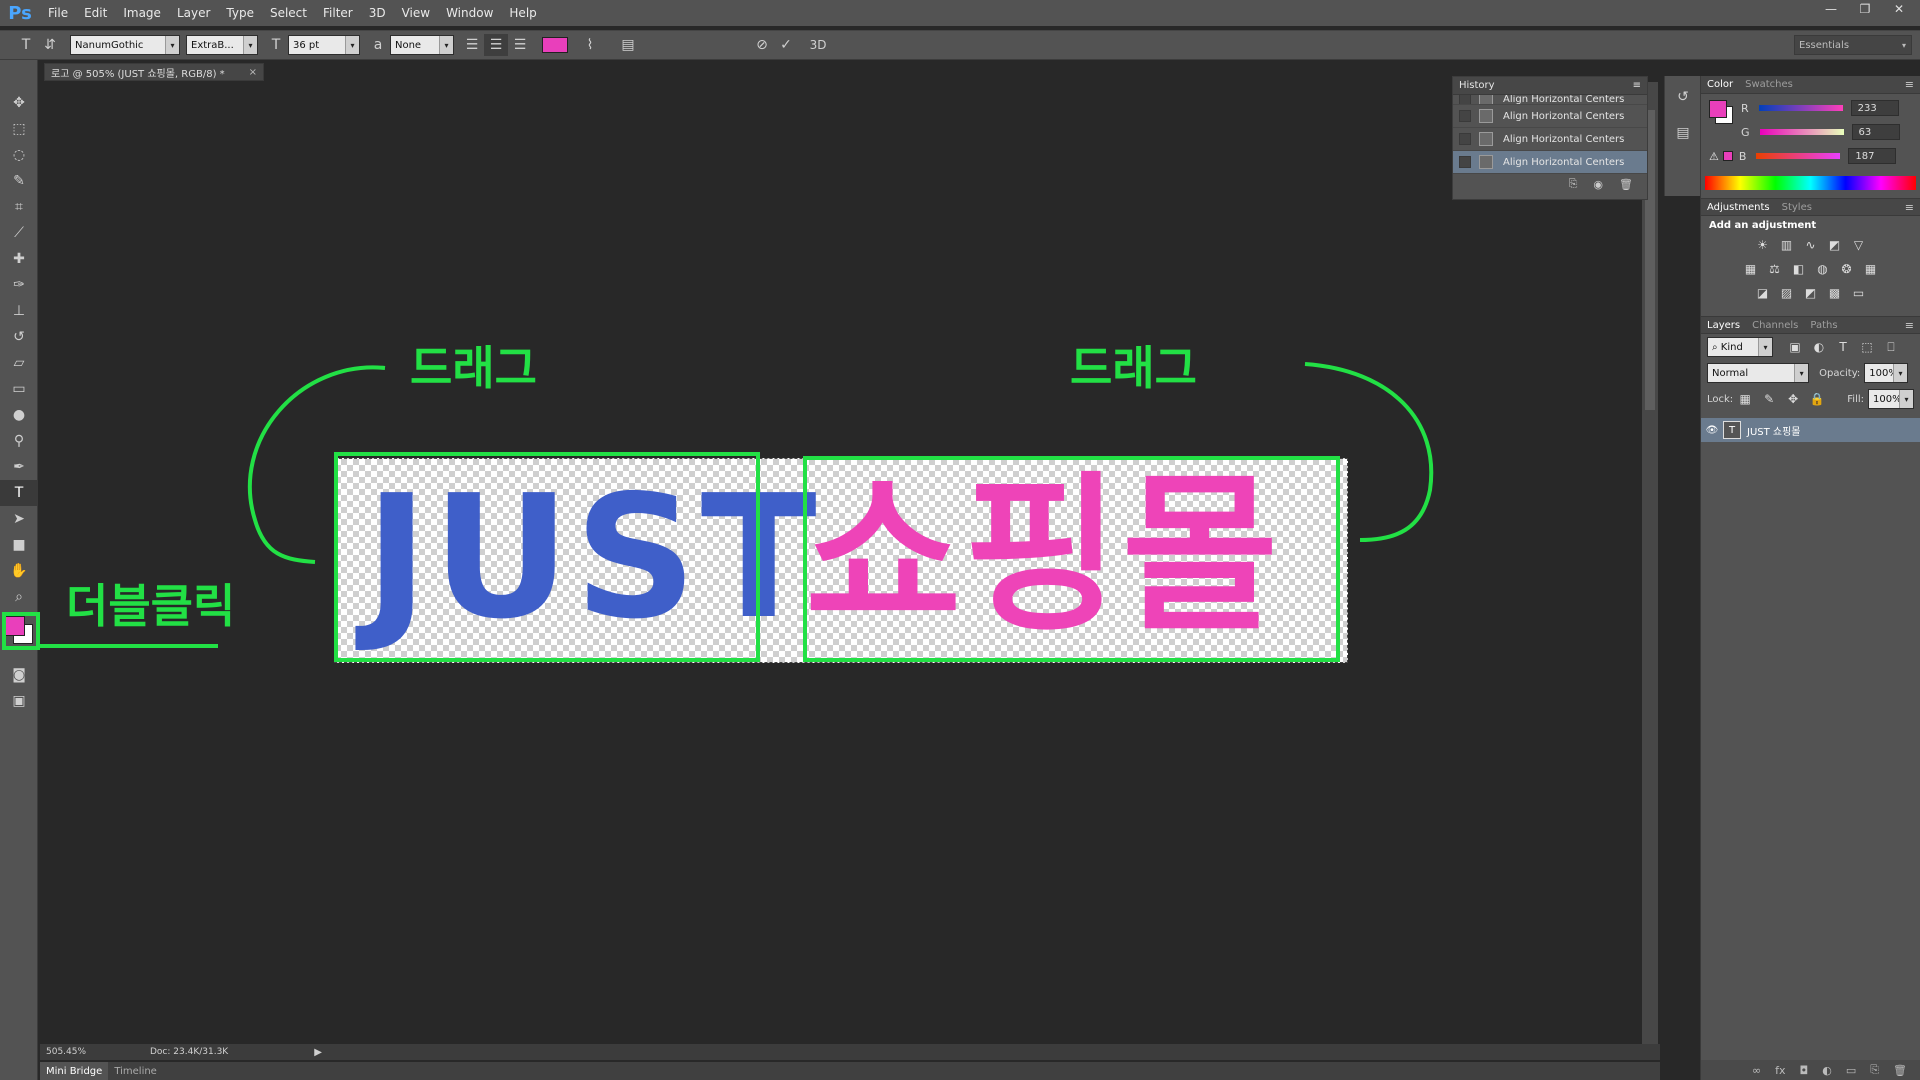  What do you see at coordinates (1756, 1070) in the screenshot?
I see `link-layers-icon: ∞` at bounding box center [1756, 1070].